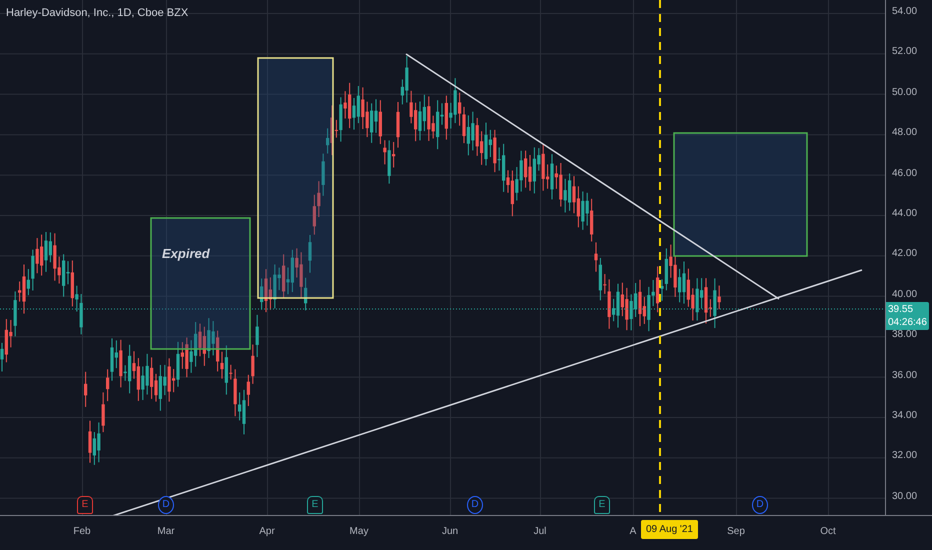 The width and height of the screenshot is (932, 550). What do you see at coordinates (828, 531) in the screenshot?
I see `date-tick: Oct` at bounding box center [828, 531].